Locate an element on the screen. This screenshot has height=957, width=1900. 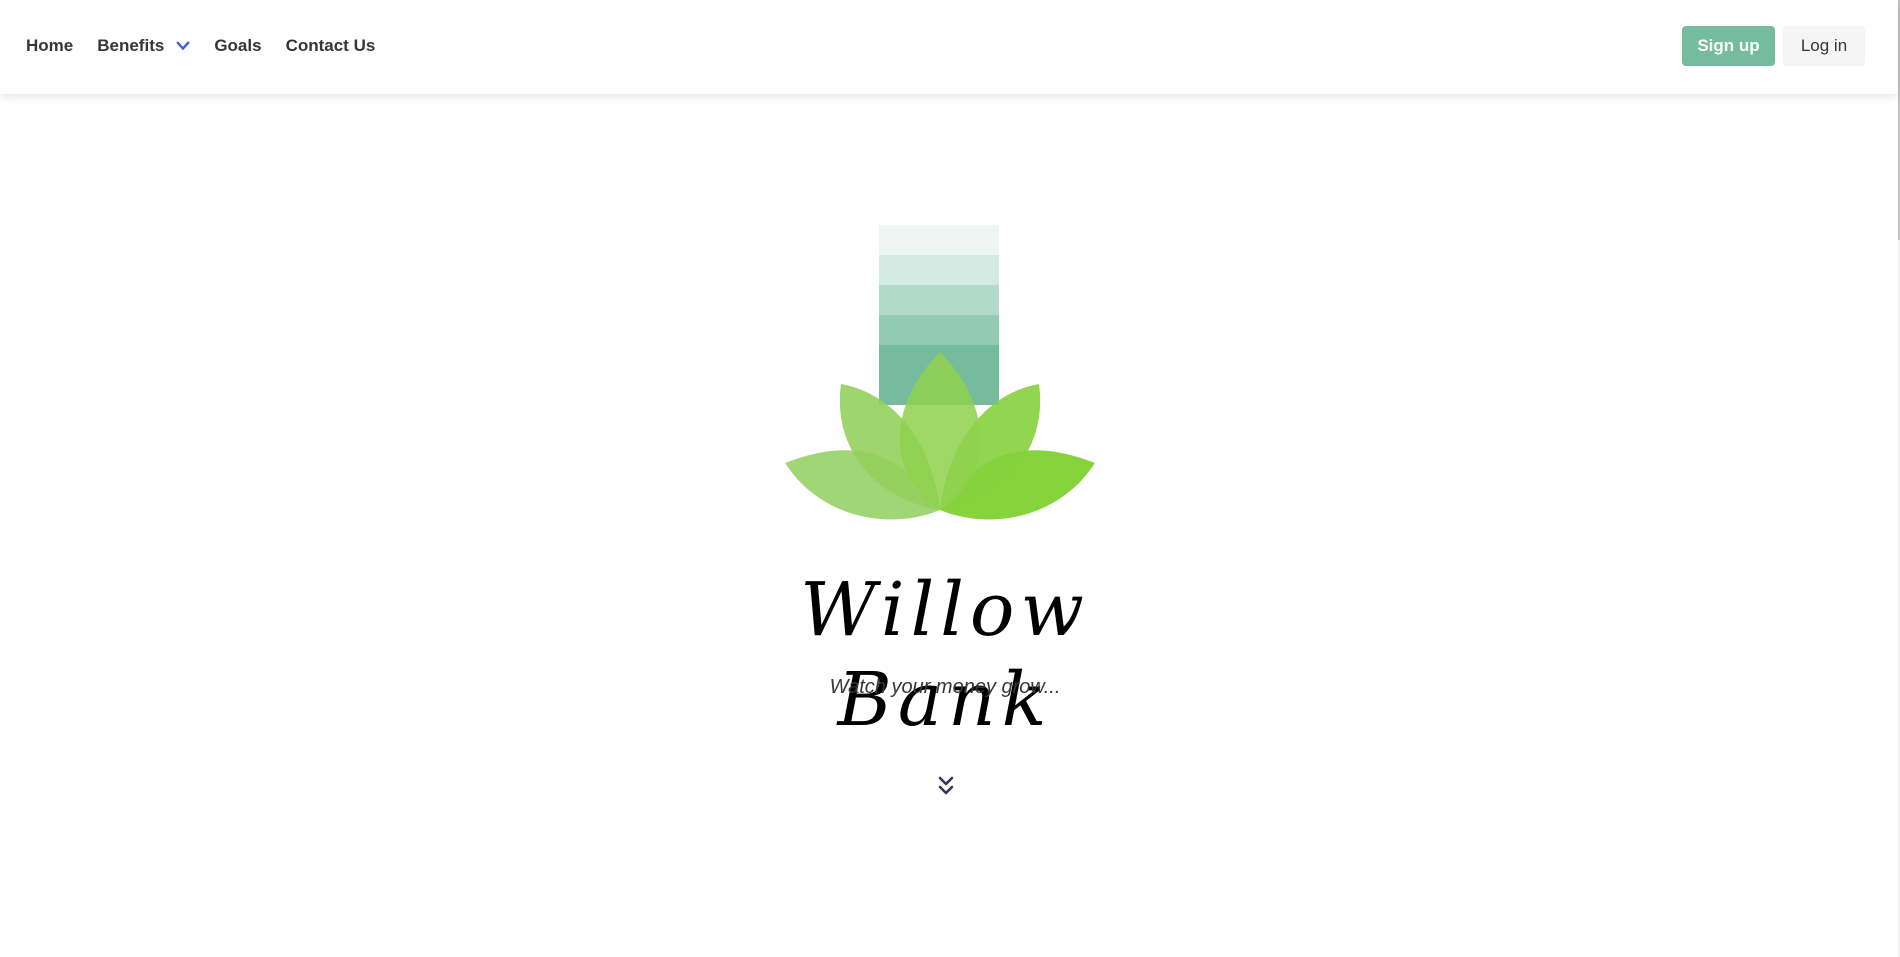
nav-item-home-label: Home is located at coordinates (50, 45).